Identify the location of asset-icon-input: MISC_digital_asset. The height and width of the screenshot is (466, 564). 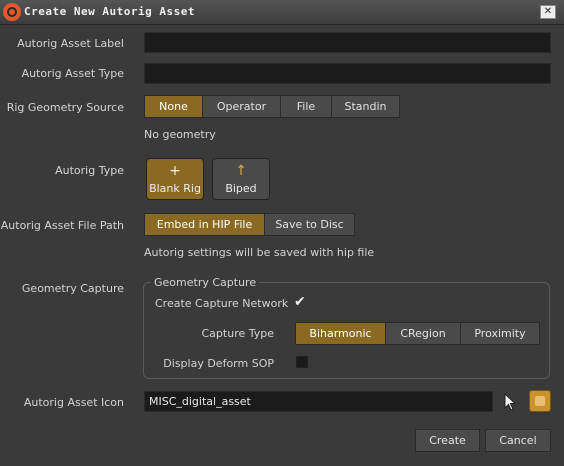
(318, 401).